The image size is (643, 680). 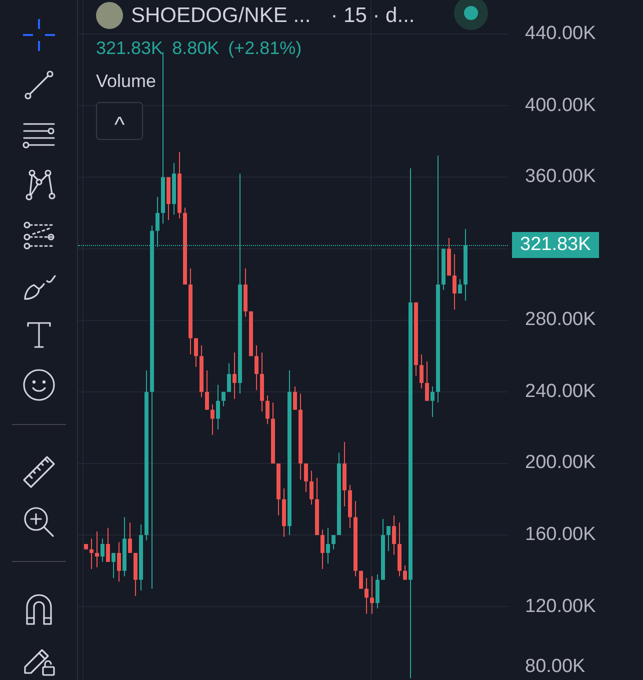 I want to click on axis-label: 240.00K, so click(x=560, y=391).